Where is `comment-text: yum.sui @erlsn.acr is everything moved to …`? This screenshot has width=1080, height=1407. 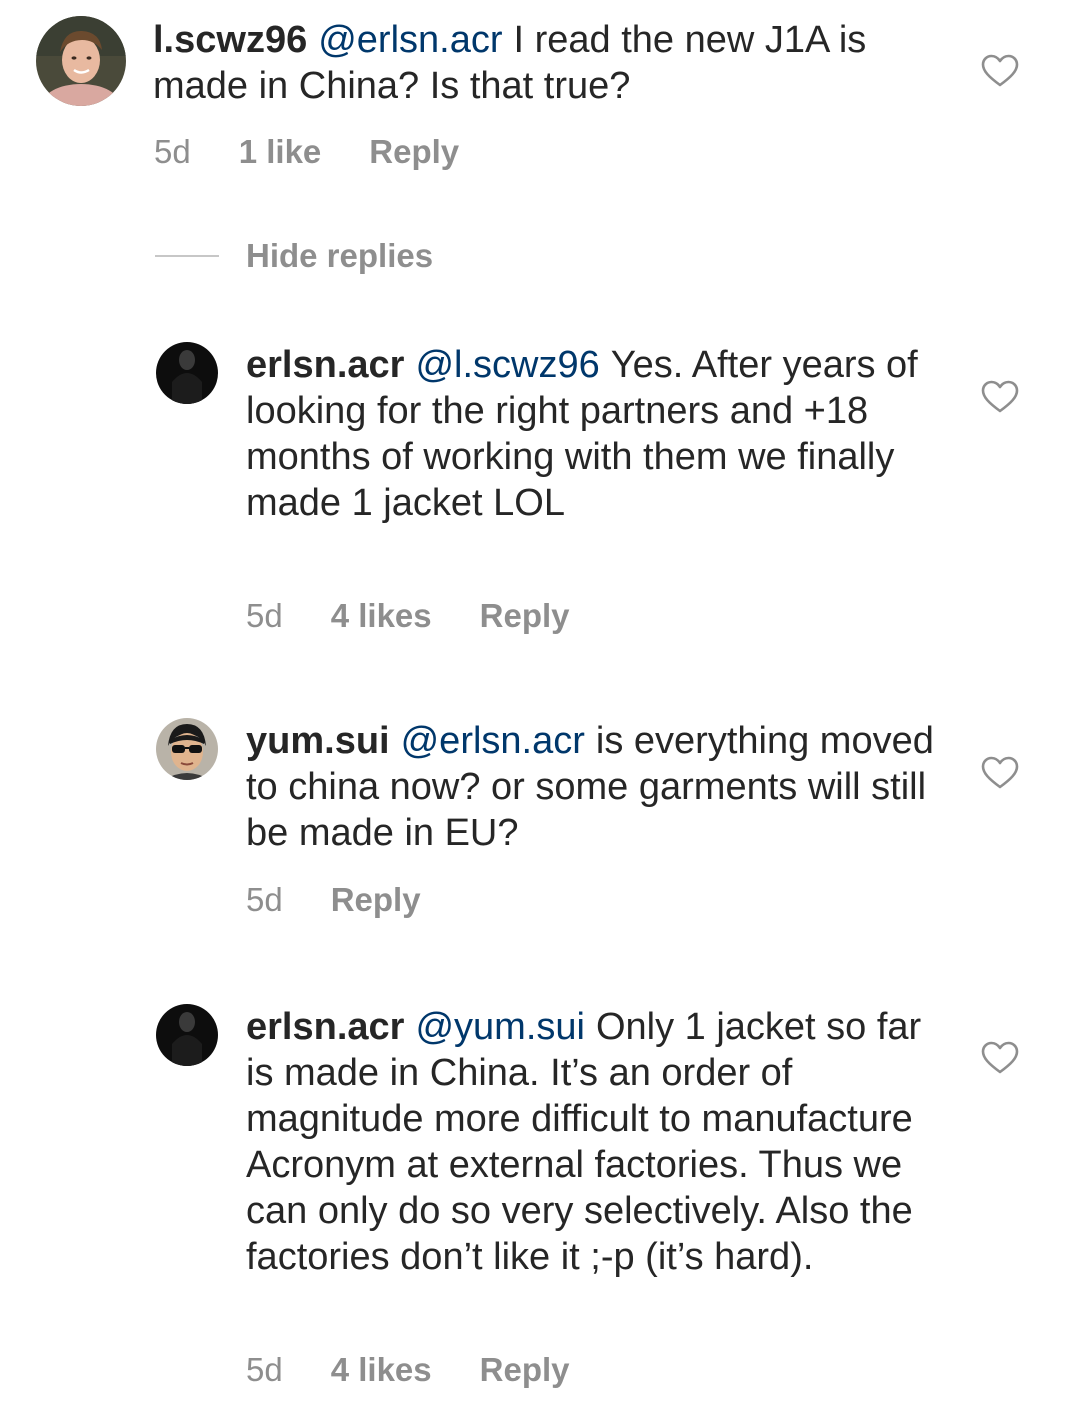
comment-text: yum.sui @erlsn.acr is everything moved to … is located at coordinates (591, 787).